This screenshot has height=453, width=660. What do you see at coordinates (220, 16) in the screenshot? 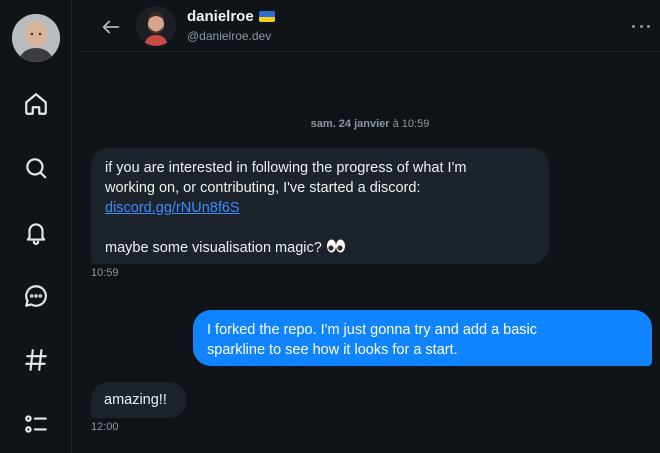
I see `contact-name-text: danielroe` at bounding box center [220, 16].